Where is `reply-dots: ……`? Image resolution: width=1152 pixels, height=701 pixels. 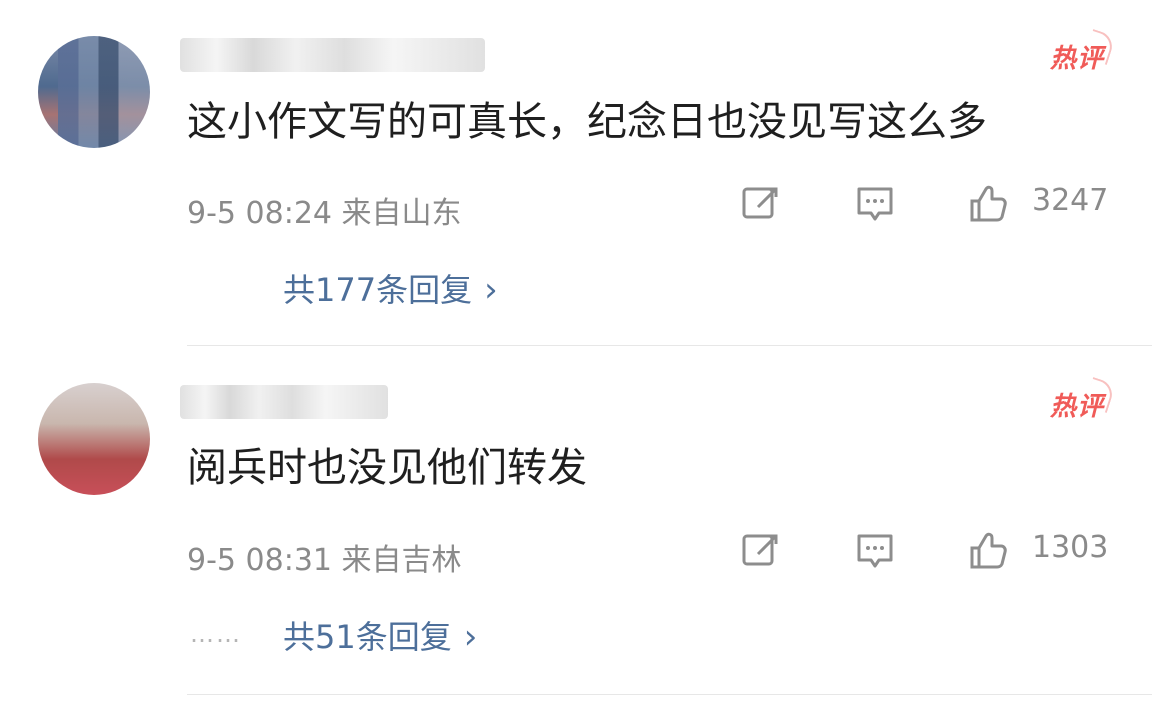 reply-dots: …… is located at coordinates (216, 634).